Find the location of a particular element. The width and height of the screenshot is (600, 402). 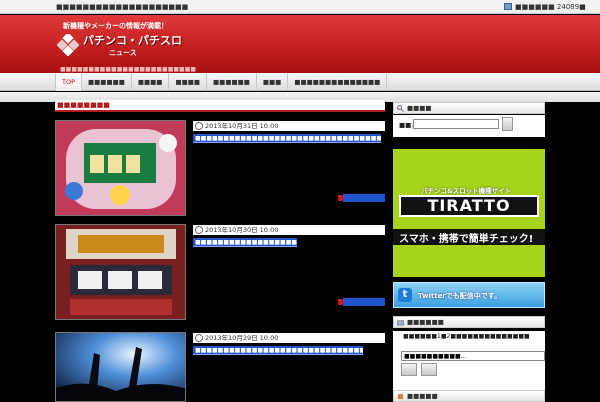

ranking-prev-button is located at coordinates (409, 369).